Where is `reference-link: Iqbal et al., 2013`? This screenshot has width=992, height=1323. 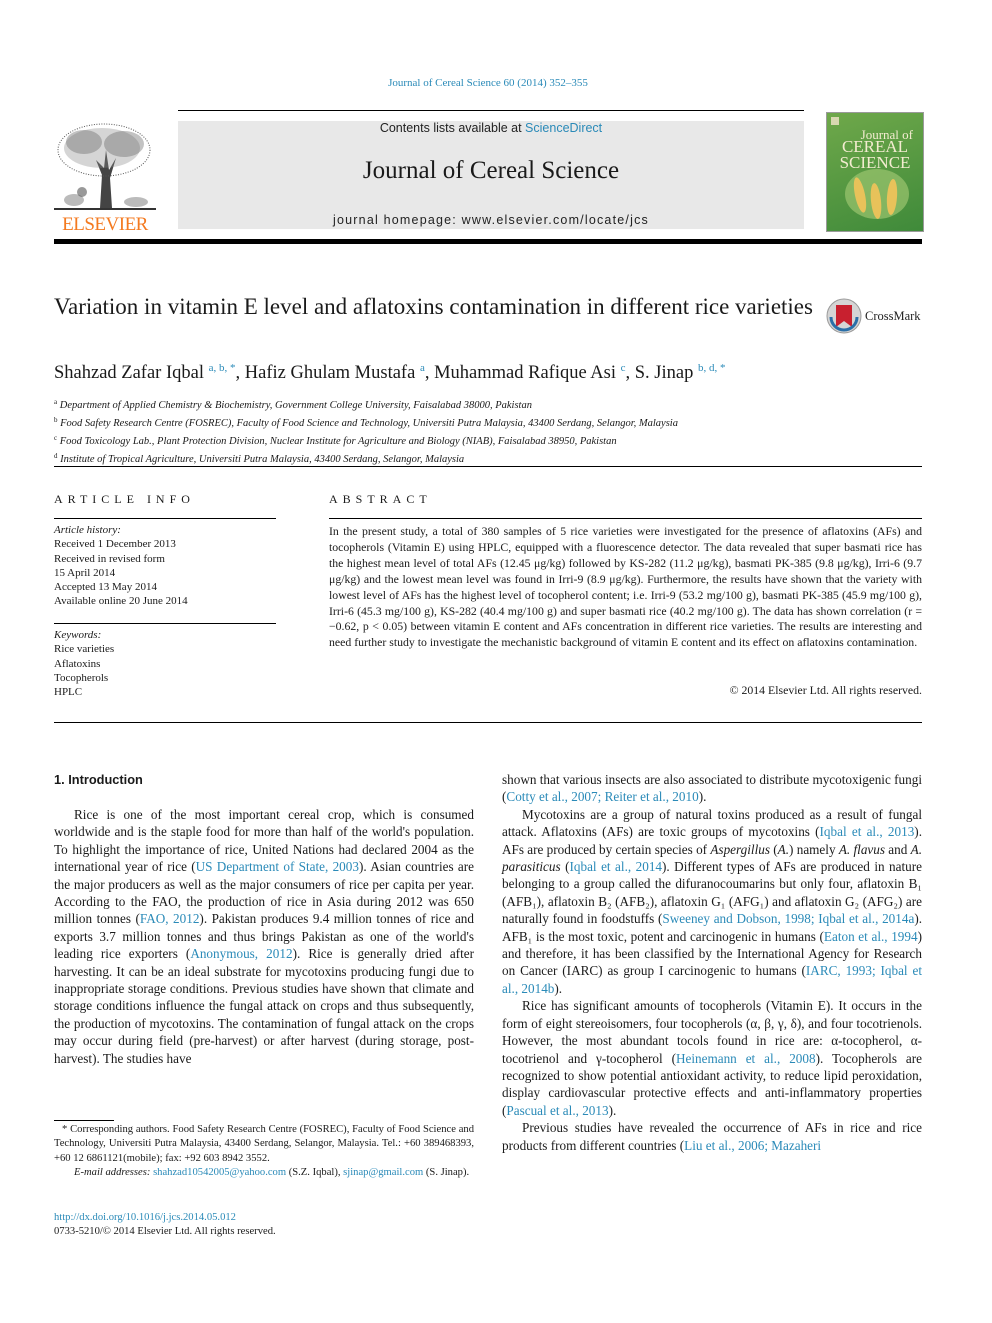
reference-link: Iqbal et al., 2013 is located at coordinates (867, 831).